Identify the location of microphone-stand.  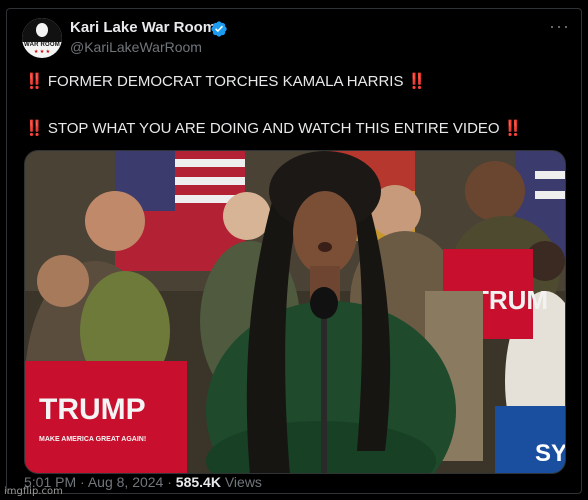
(324, 387).